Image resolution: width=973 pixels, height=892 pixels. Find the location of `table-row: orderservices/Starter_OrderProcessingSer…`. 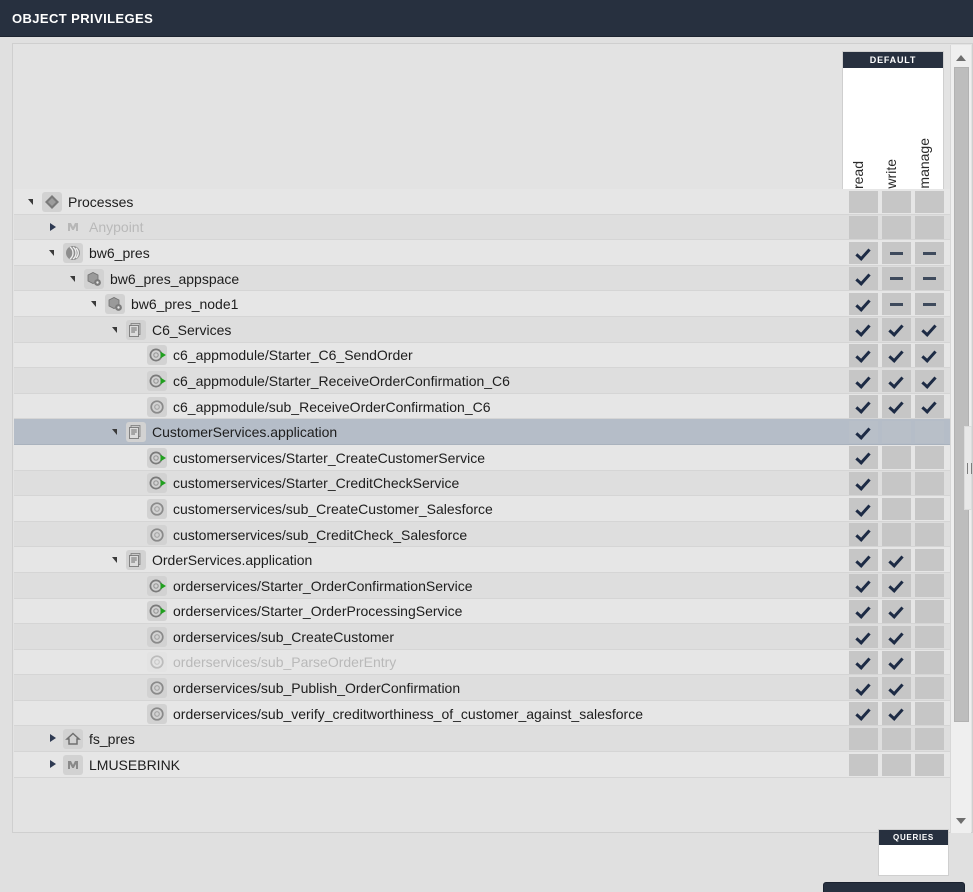

table-row: orderservices/Starter_OrderProcessingSer… is located at coordinates (483, 611).